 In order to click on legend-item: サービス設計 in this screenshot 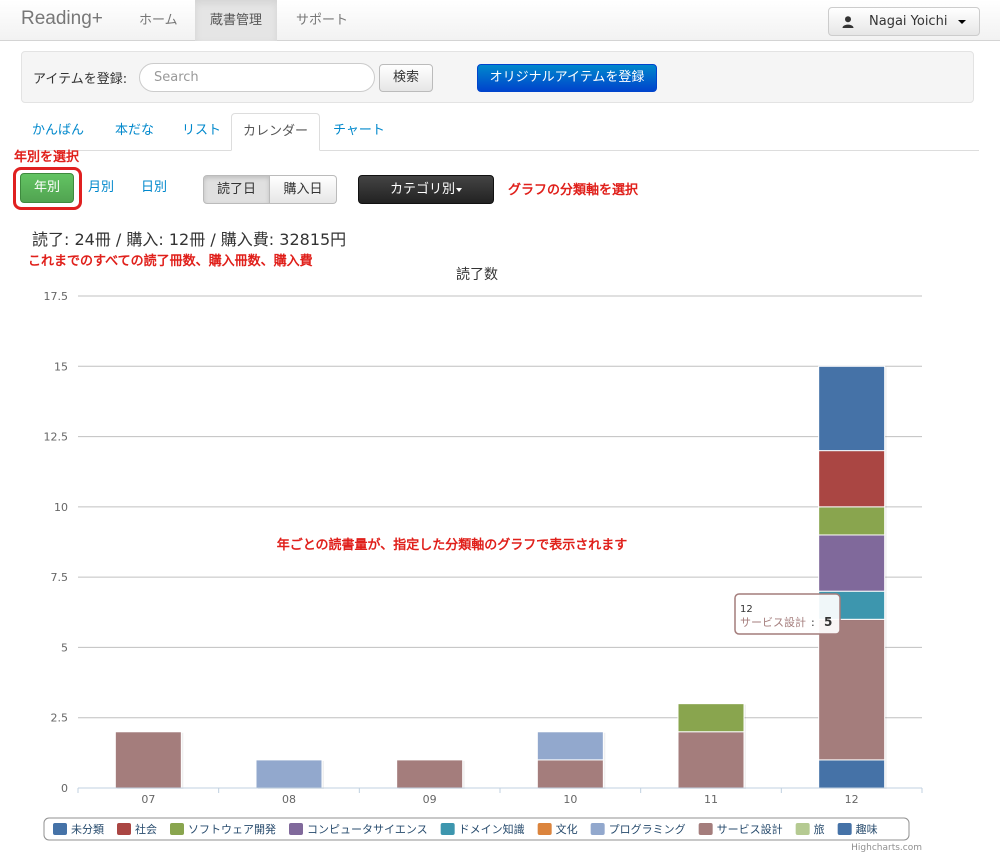, I will do `click(750, 829)`.